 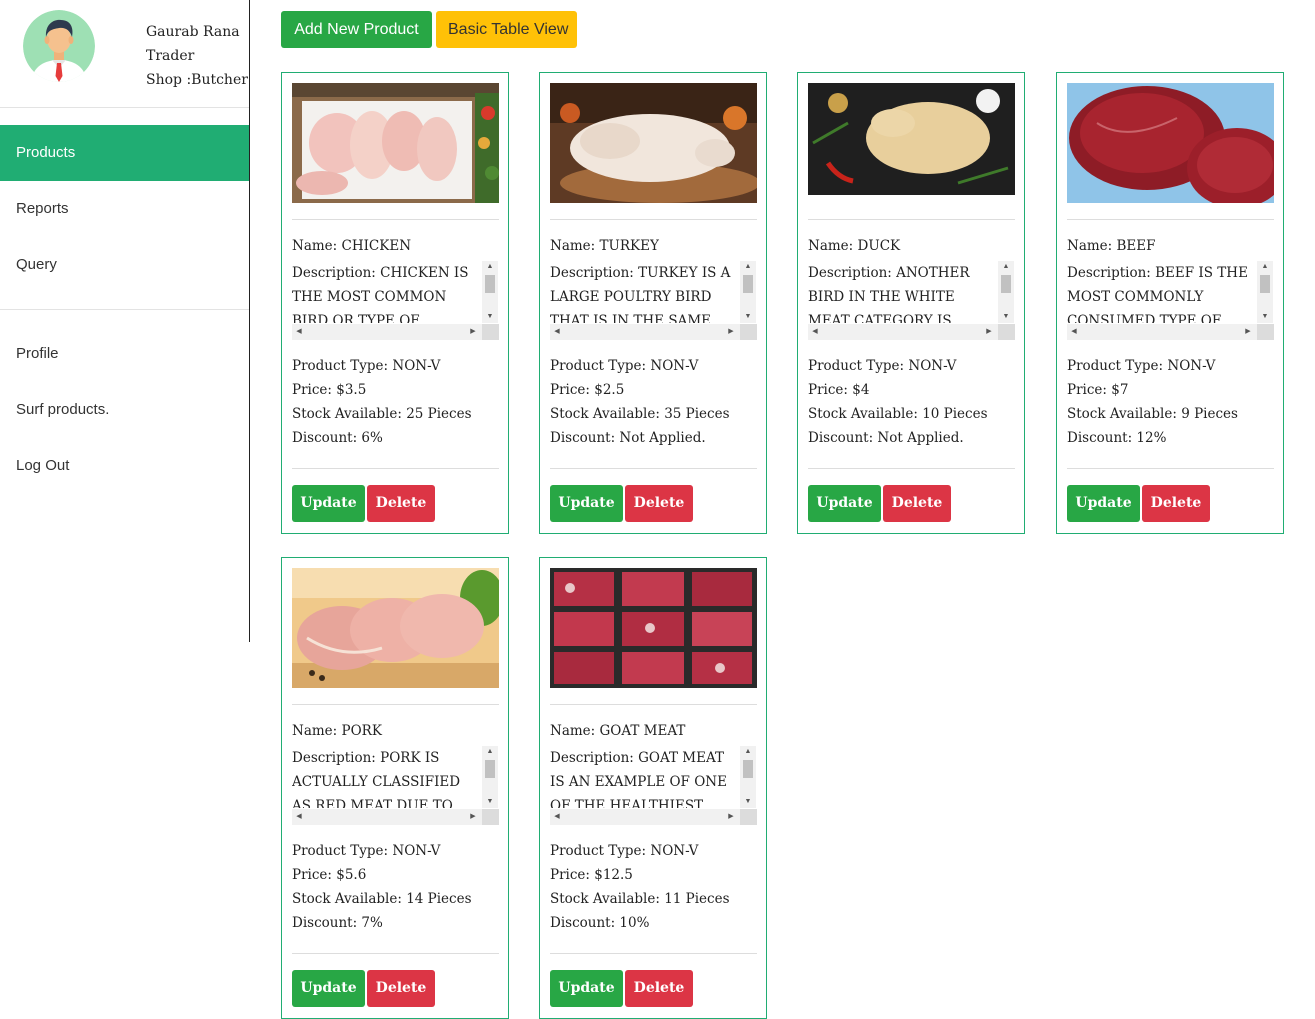 I want to click on product-name: PORK, so click(x=361, y=731).